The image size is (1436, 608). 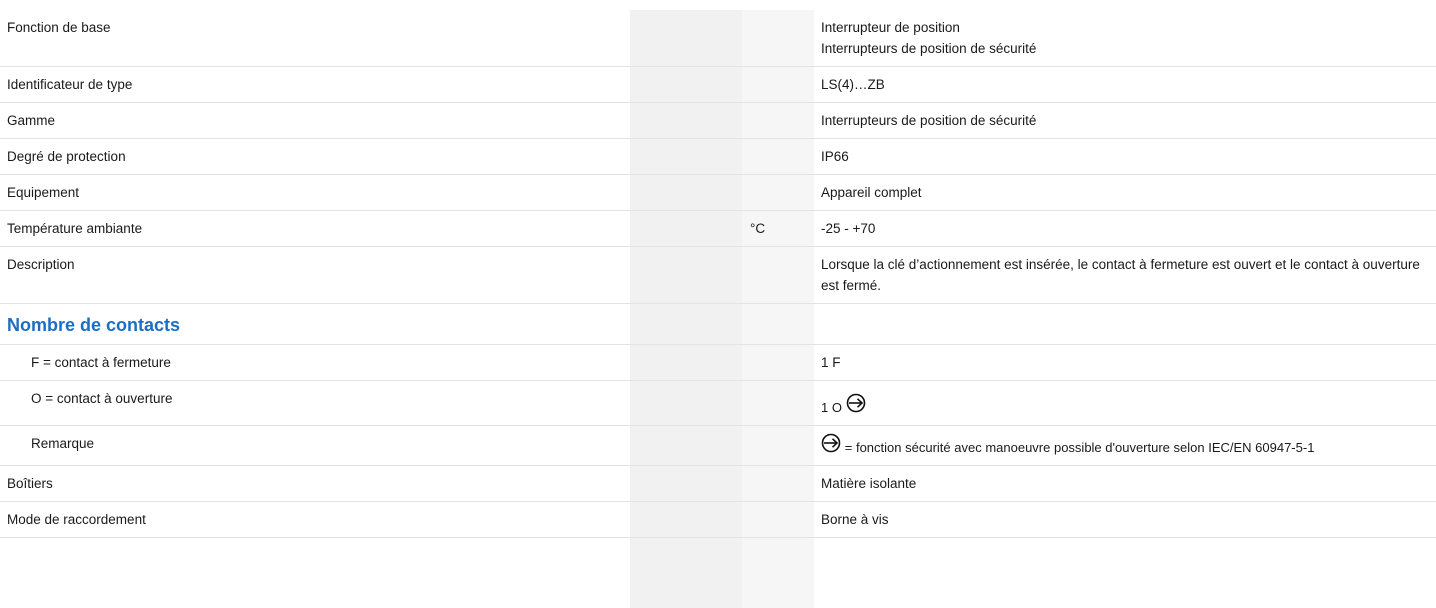 I want to click on table-row: Mode de raccordement Borne à vis, so click(x=718, y=519).